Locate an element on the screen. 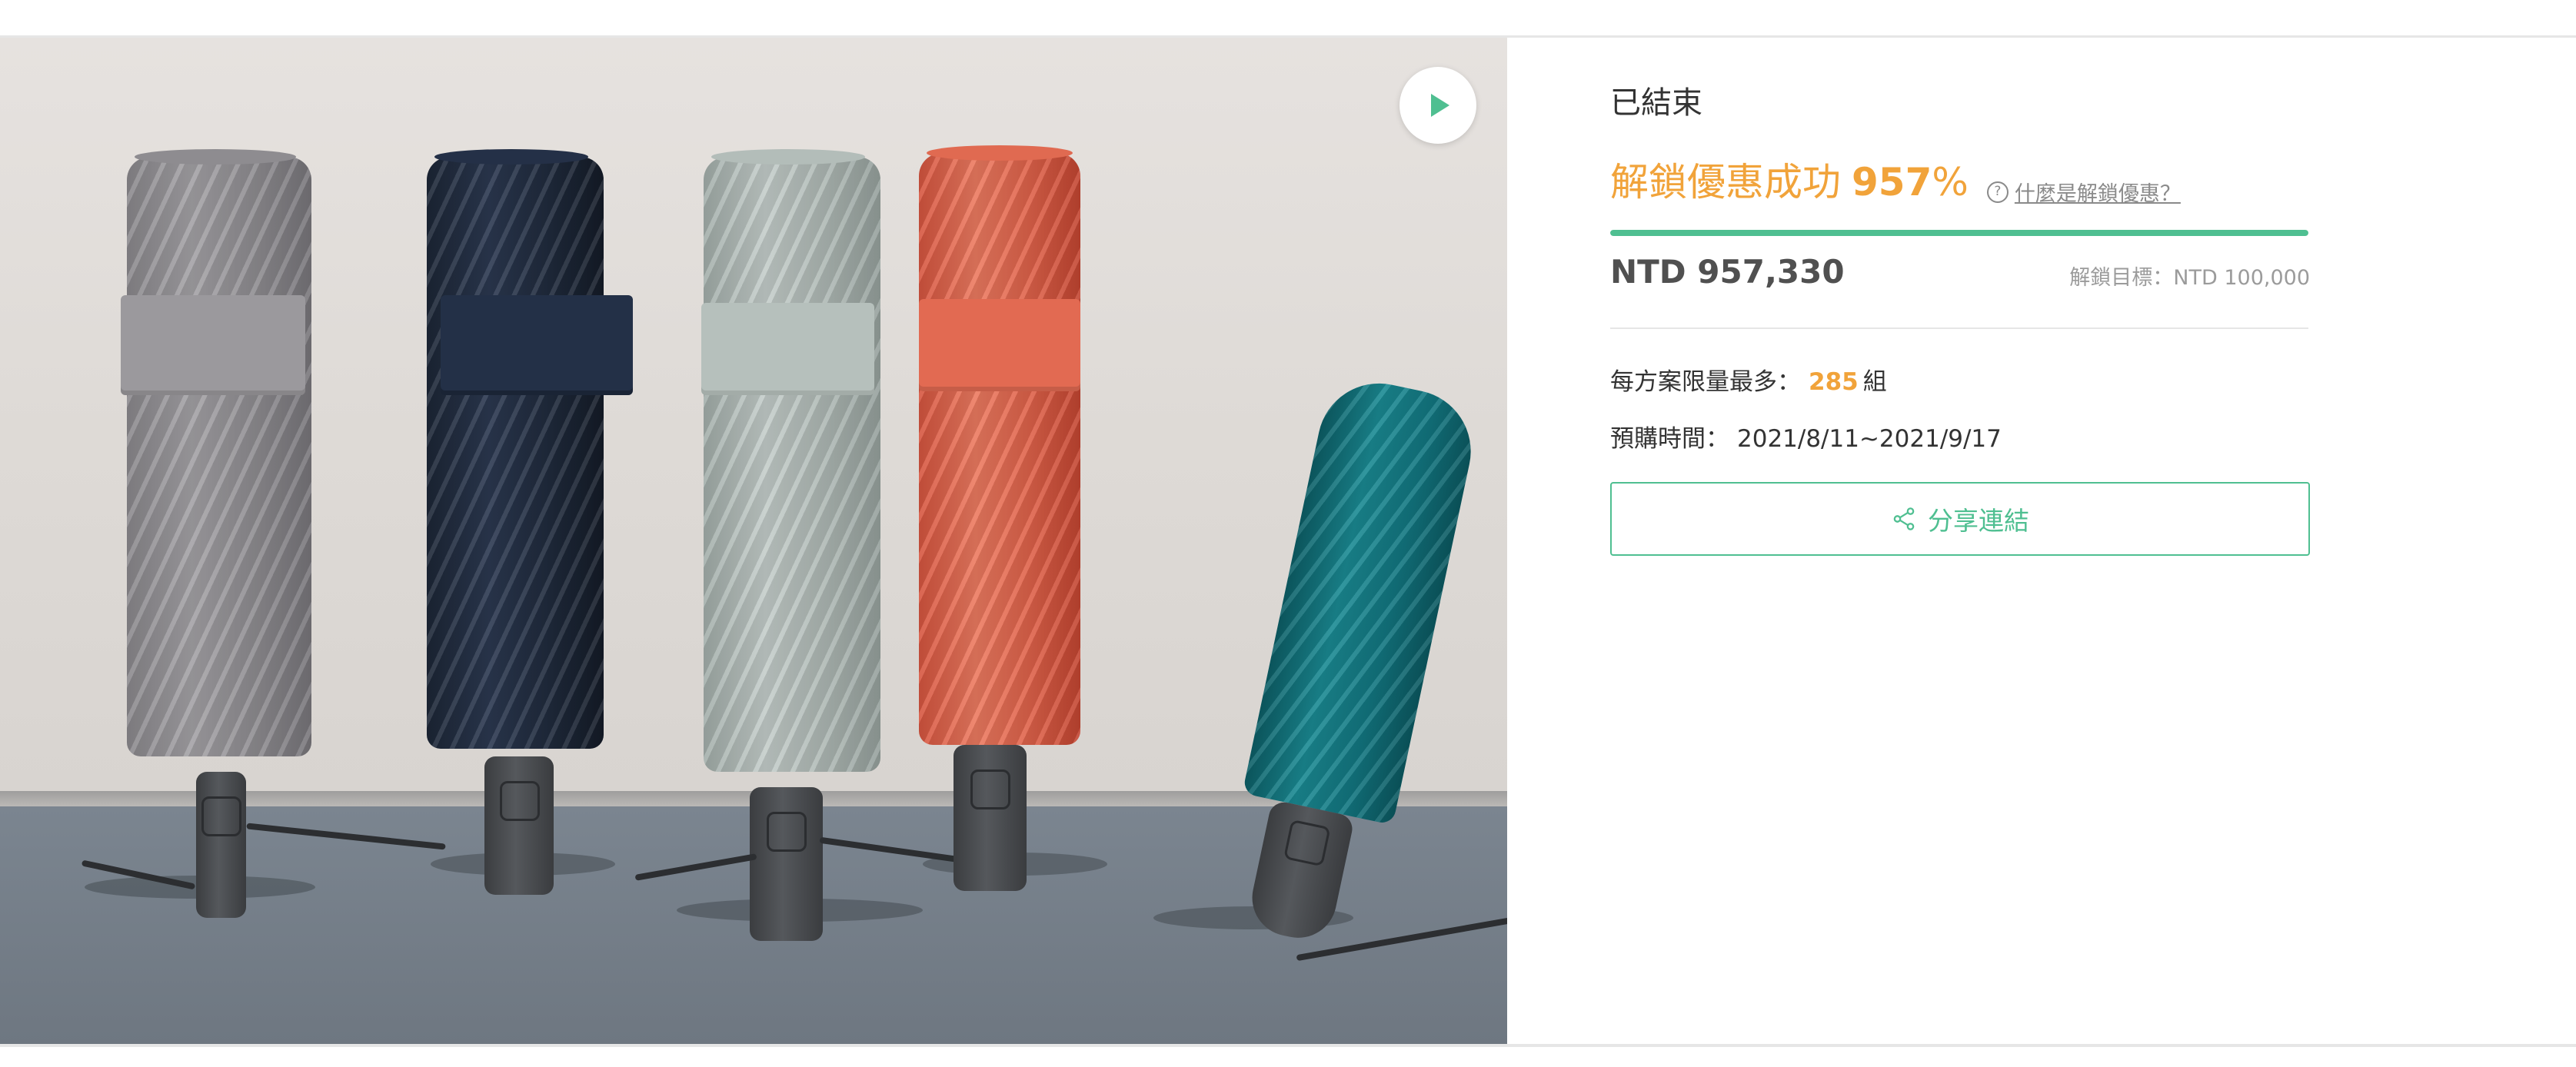  funding-progress-bar is located at coordinates (1959, 233).